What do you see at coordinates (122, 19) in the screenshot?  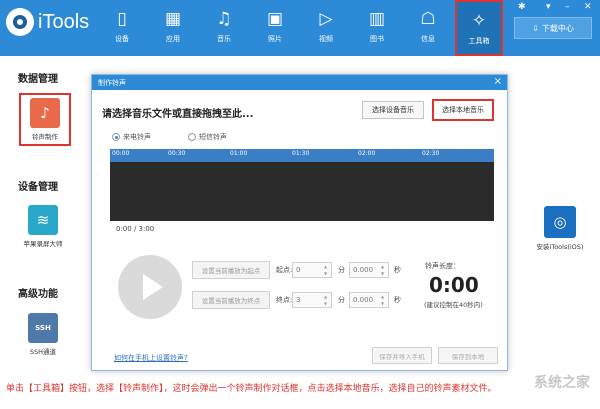 I see `phone-icon: ▯` at bounding box center [122, 19].